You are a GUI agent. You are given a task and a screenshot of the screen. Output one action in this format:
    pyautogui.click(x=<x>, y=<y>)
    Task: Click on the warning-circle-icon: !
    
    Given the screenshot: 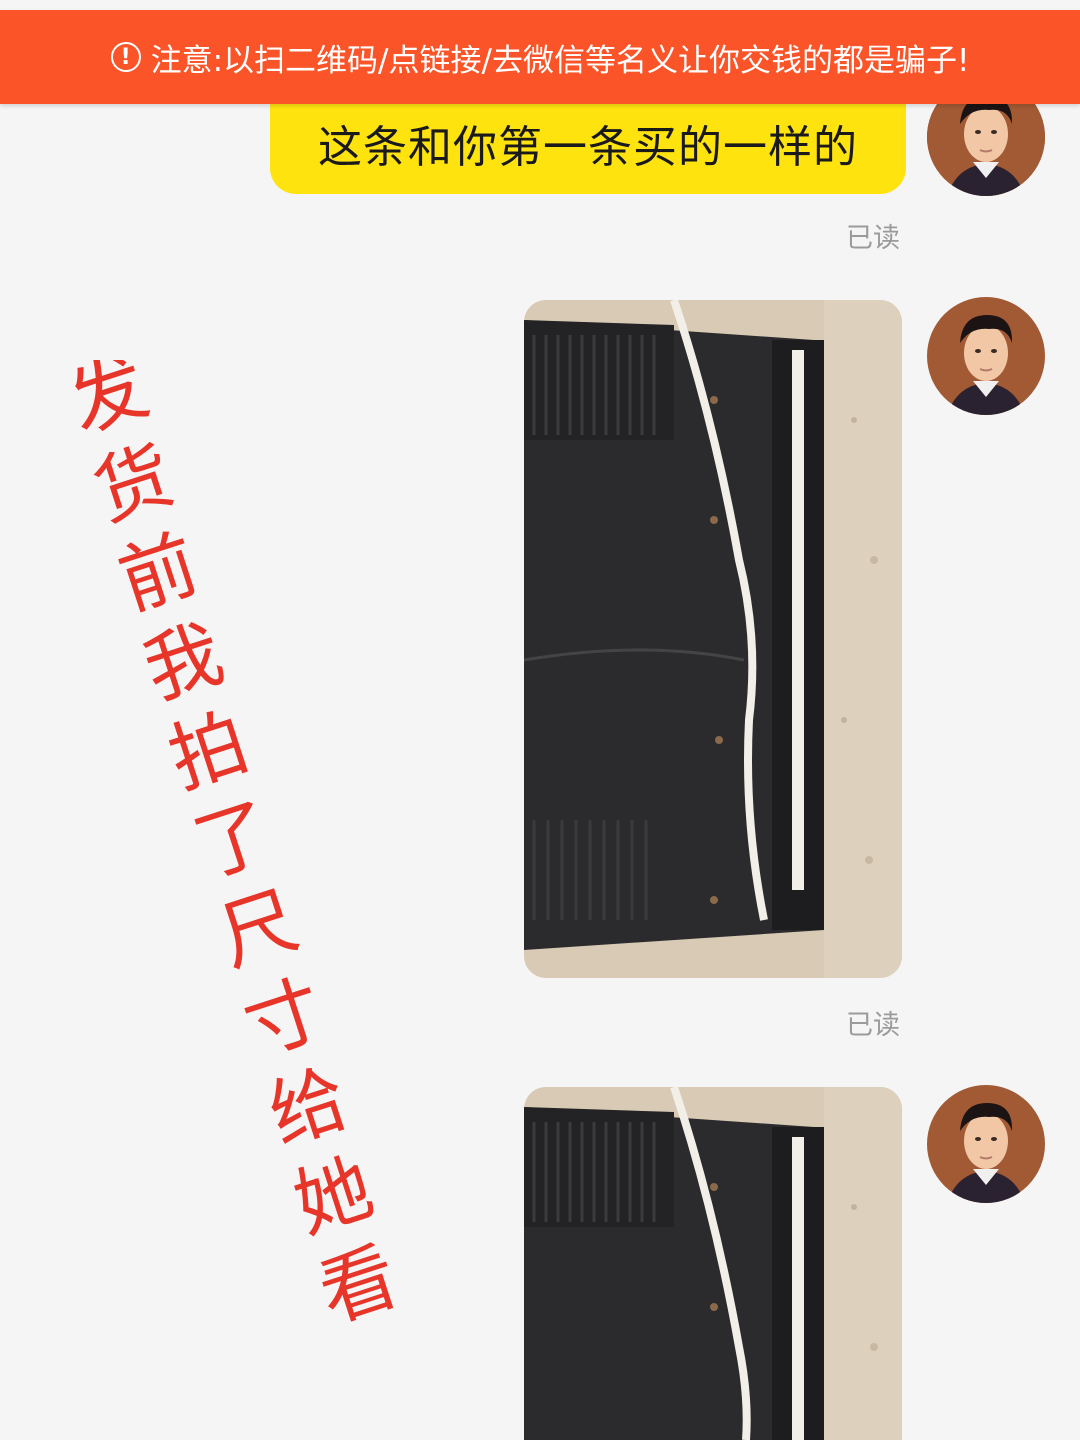 What is the action you would take?
    pyautogui.click(x=125, y=57)
    